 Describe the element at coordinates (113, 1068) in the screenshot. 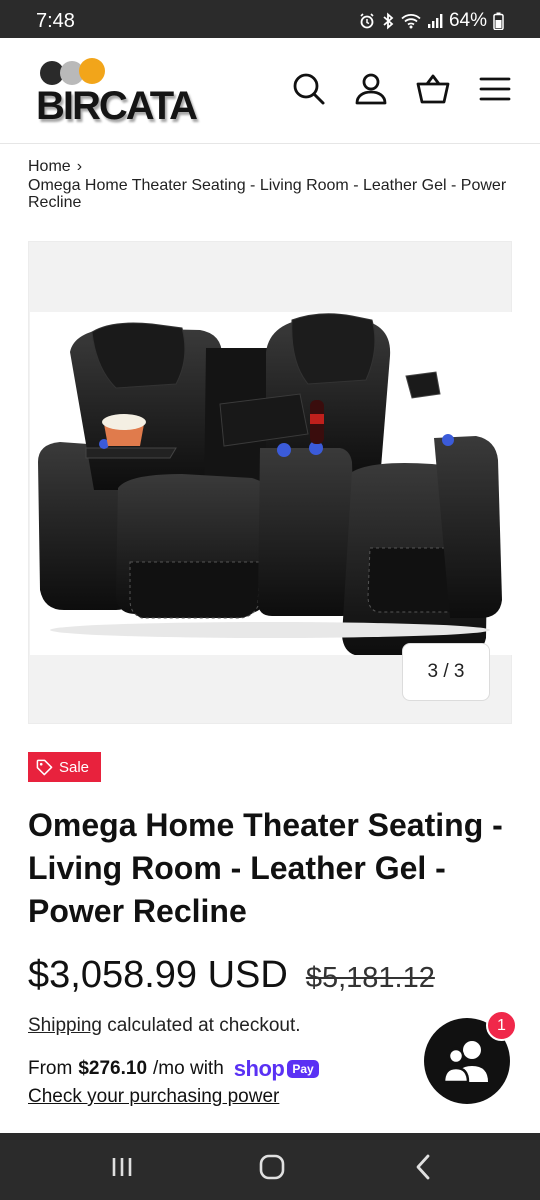

I see `installment-amount: $276.10` at that location.